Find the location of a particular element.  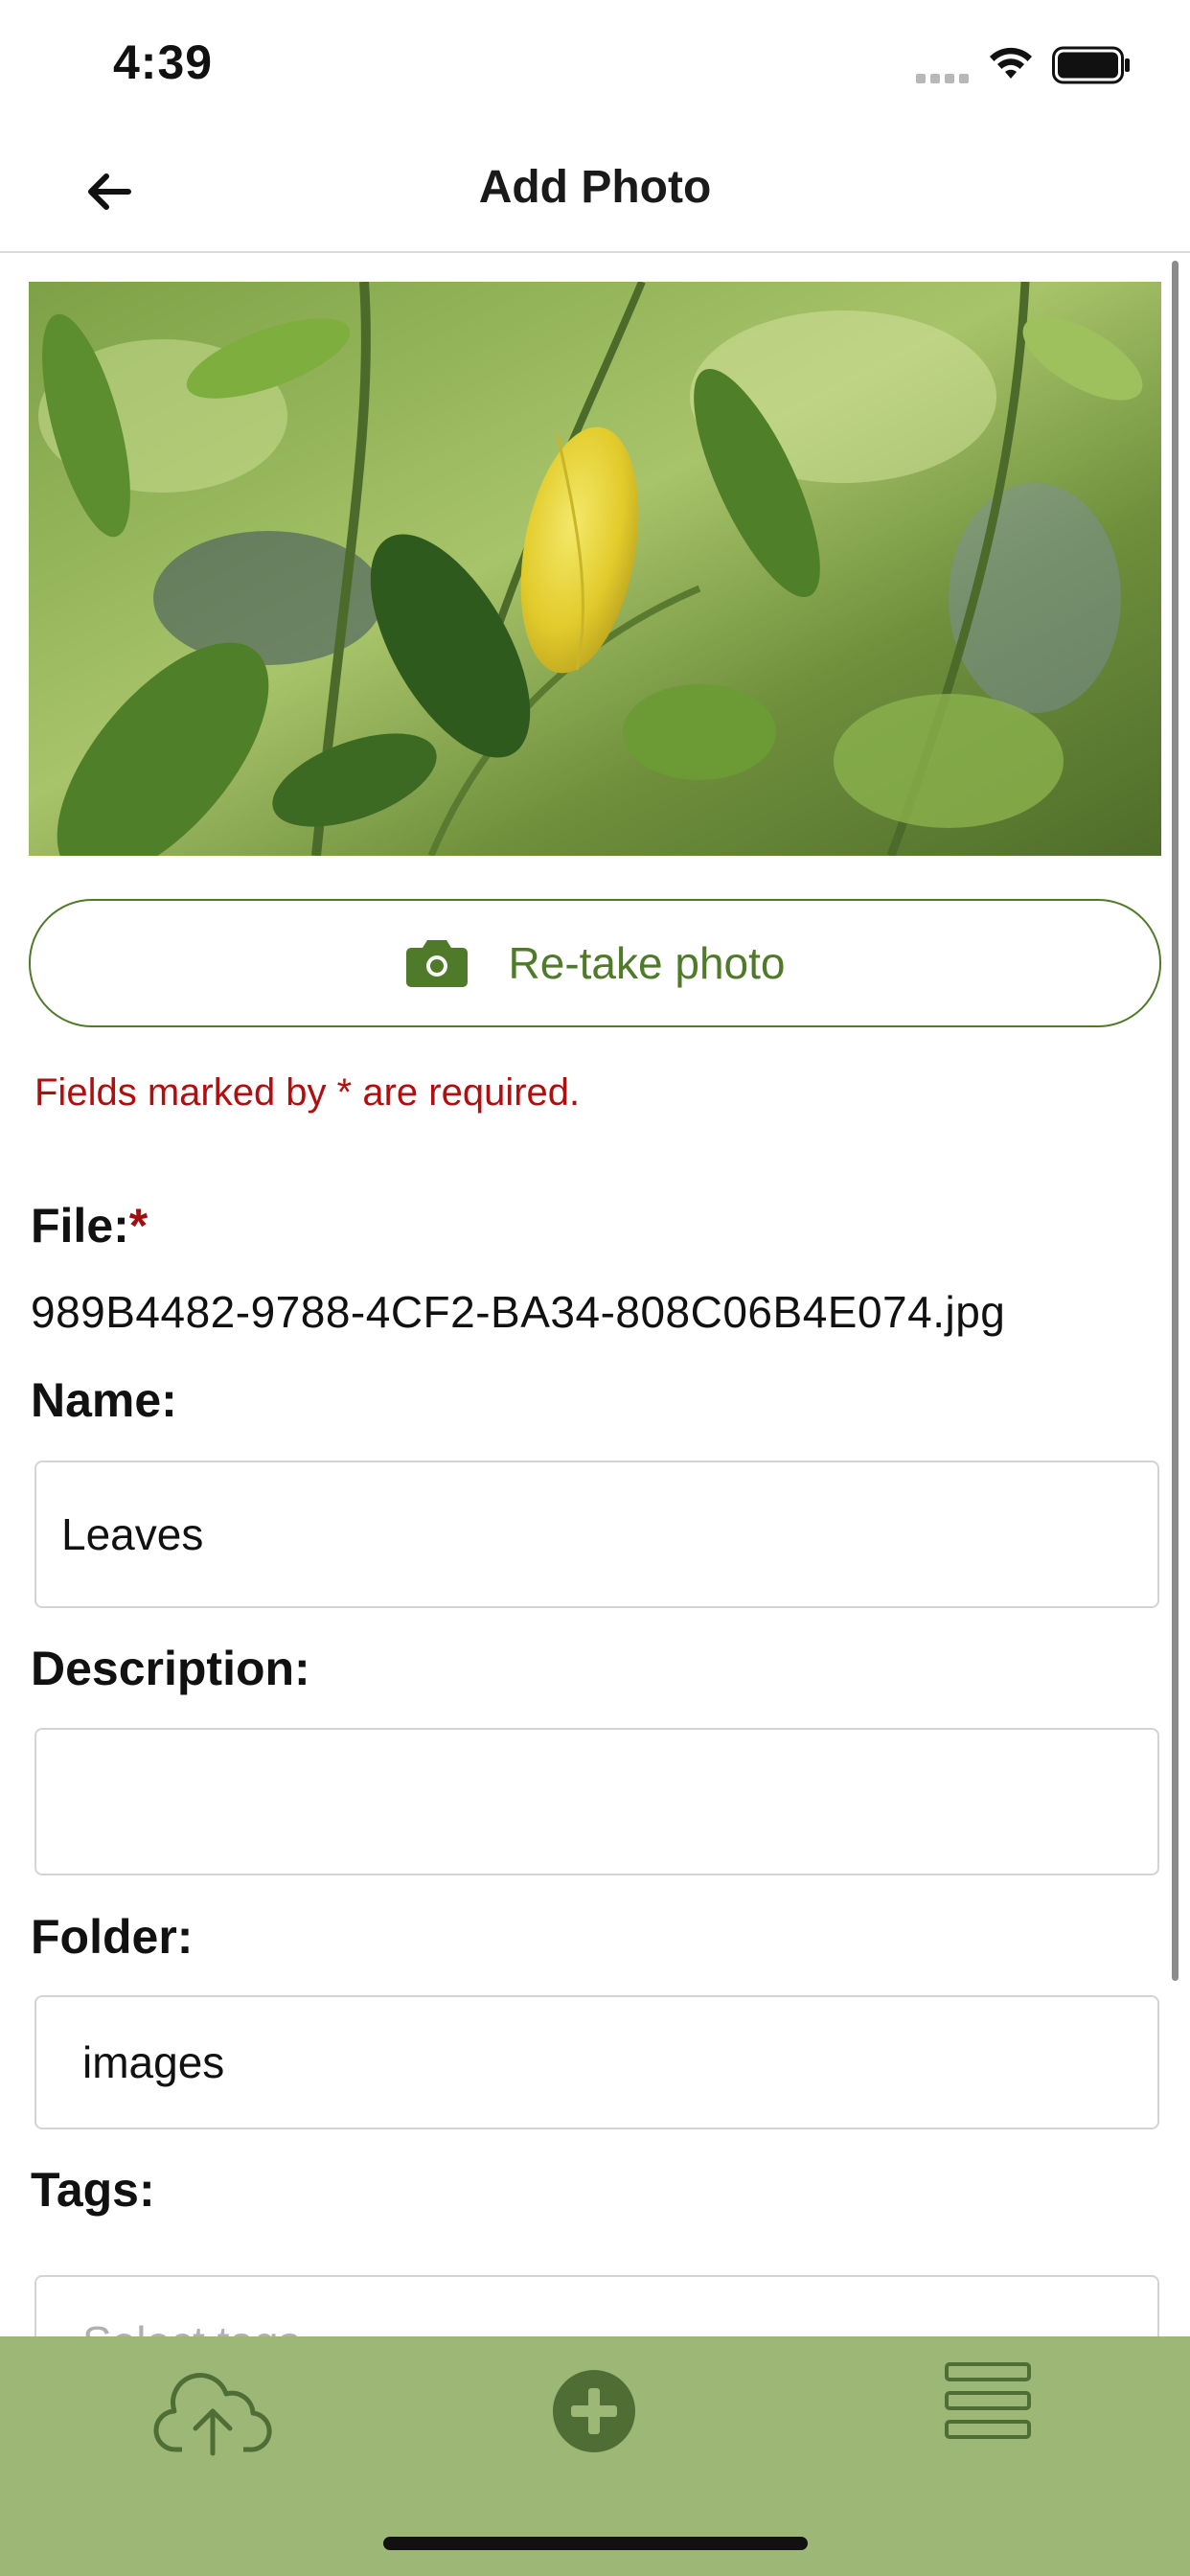

name-label: Name: is located at coordinates (104, 1400).